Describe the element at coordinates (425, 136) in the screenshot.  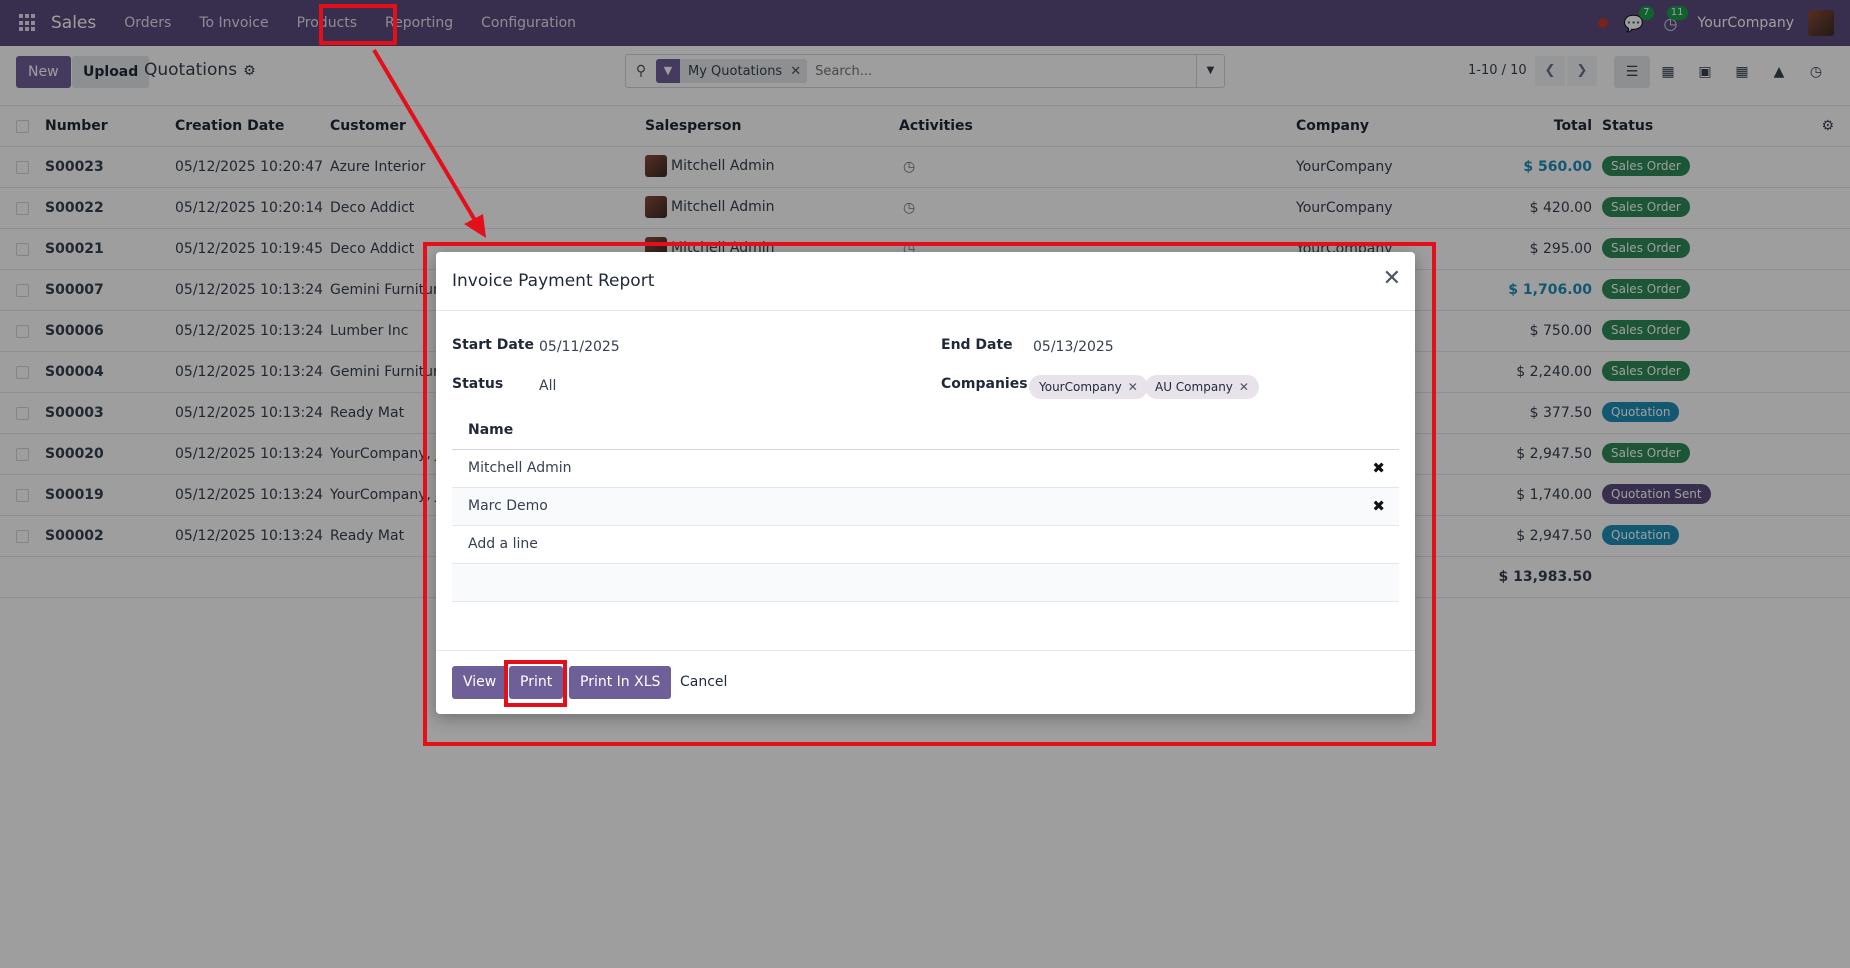
I see `arrow-line` at that location.